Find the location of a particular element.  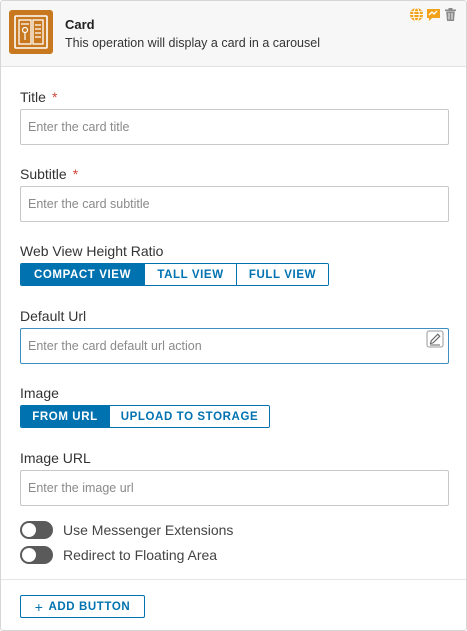

image-source-selector: FROM URL UPLOAD TO STORAGE is located at coordinates (145, 416).